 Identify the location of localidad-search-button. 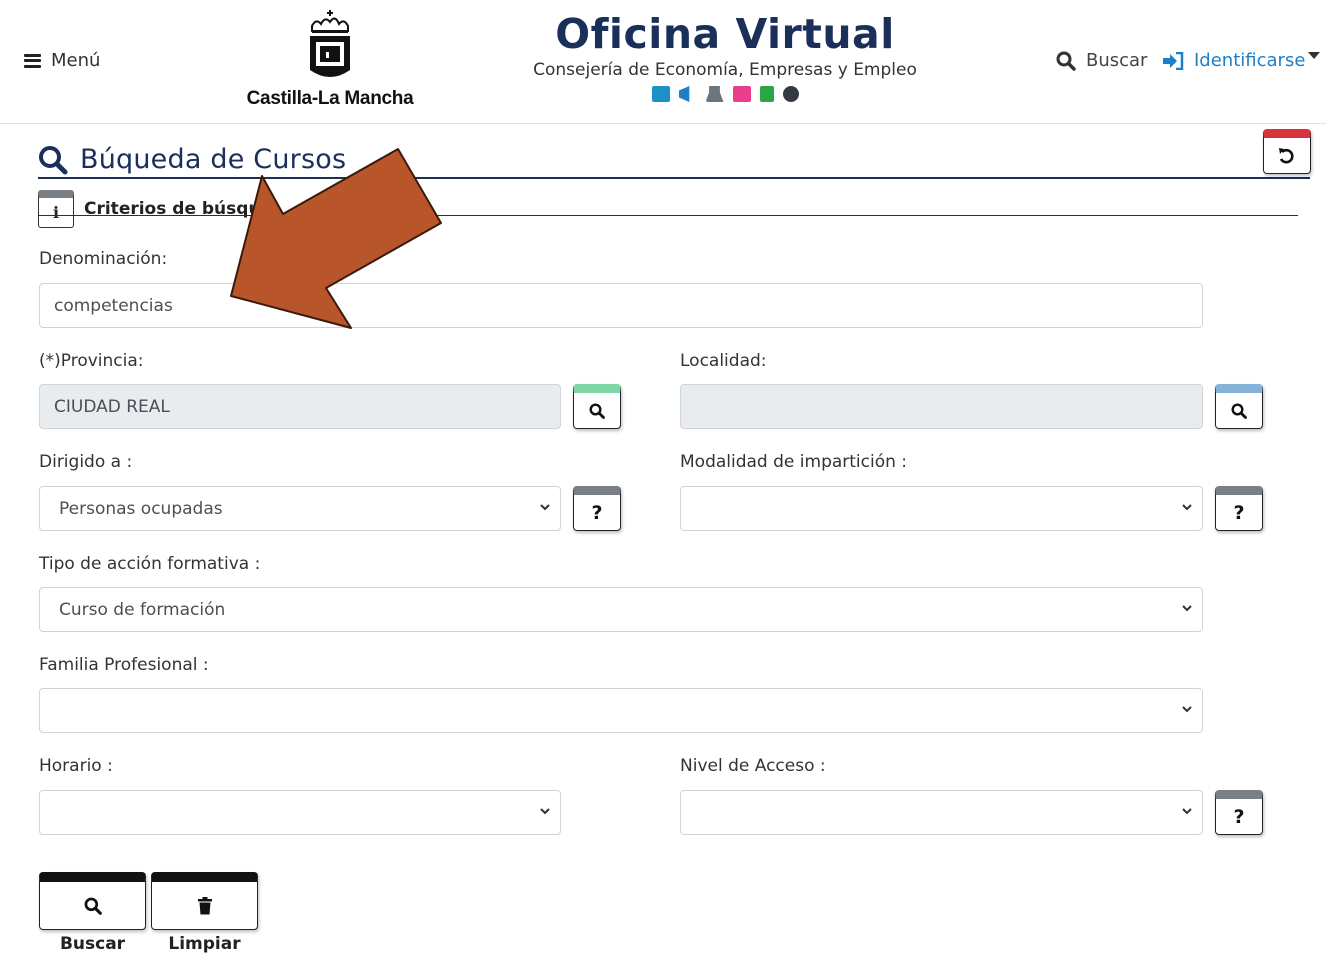
(1239, 406).